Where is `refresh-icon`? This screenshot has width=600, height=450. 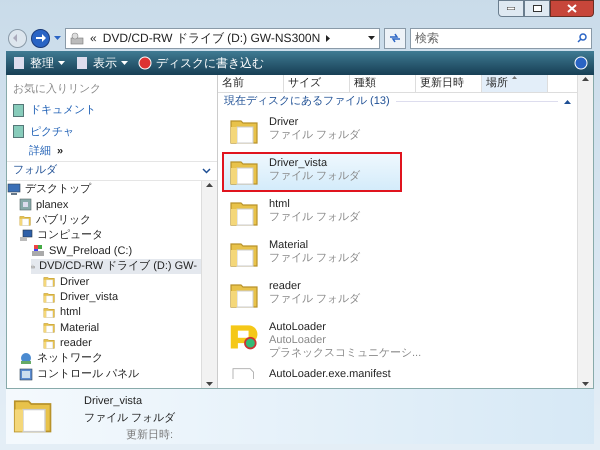
refresh-icon is located at coordinates (395, 38).